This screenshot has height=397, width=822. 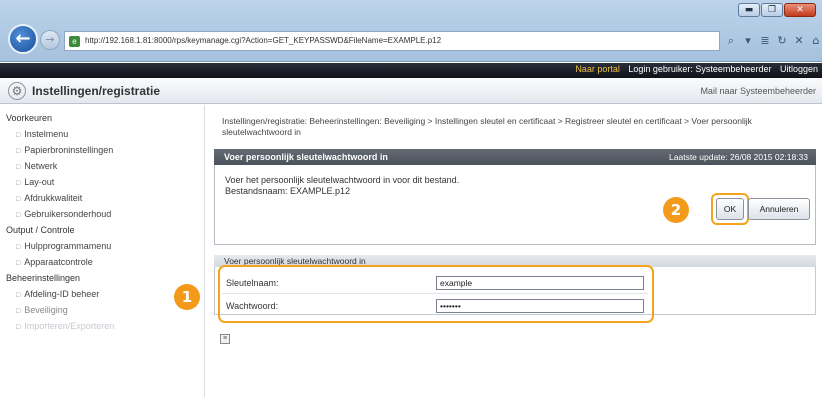 I want to click on login-user-text: Login gebruiker: Systeembeheerder, so click(x=700, y=69).